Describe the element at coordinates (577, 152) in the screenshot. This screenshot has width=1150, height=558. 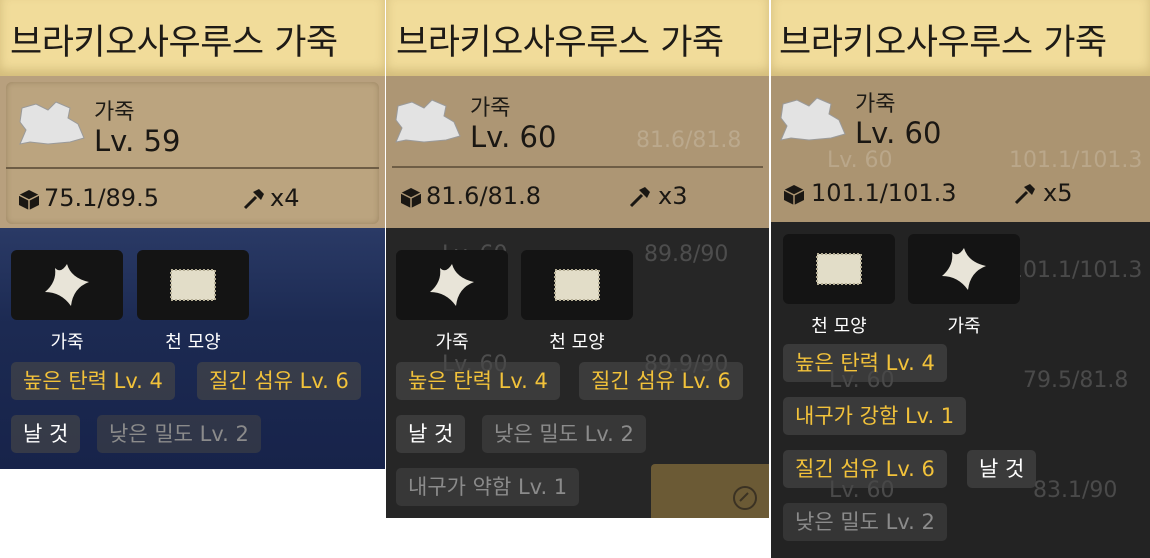
I see `item-info-panel: 81.6/81.8 가죽 Lv. 60 81.6/81.8 x3` at that location.